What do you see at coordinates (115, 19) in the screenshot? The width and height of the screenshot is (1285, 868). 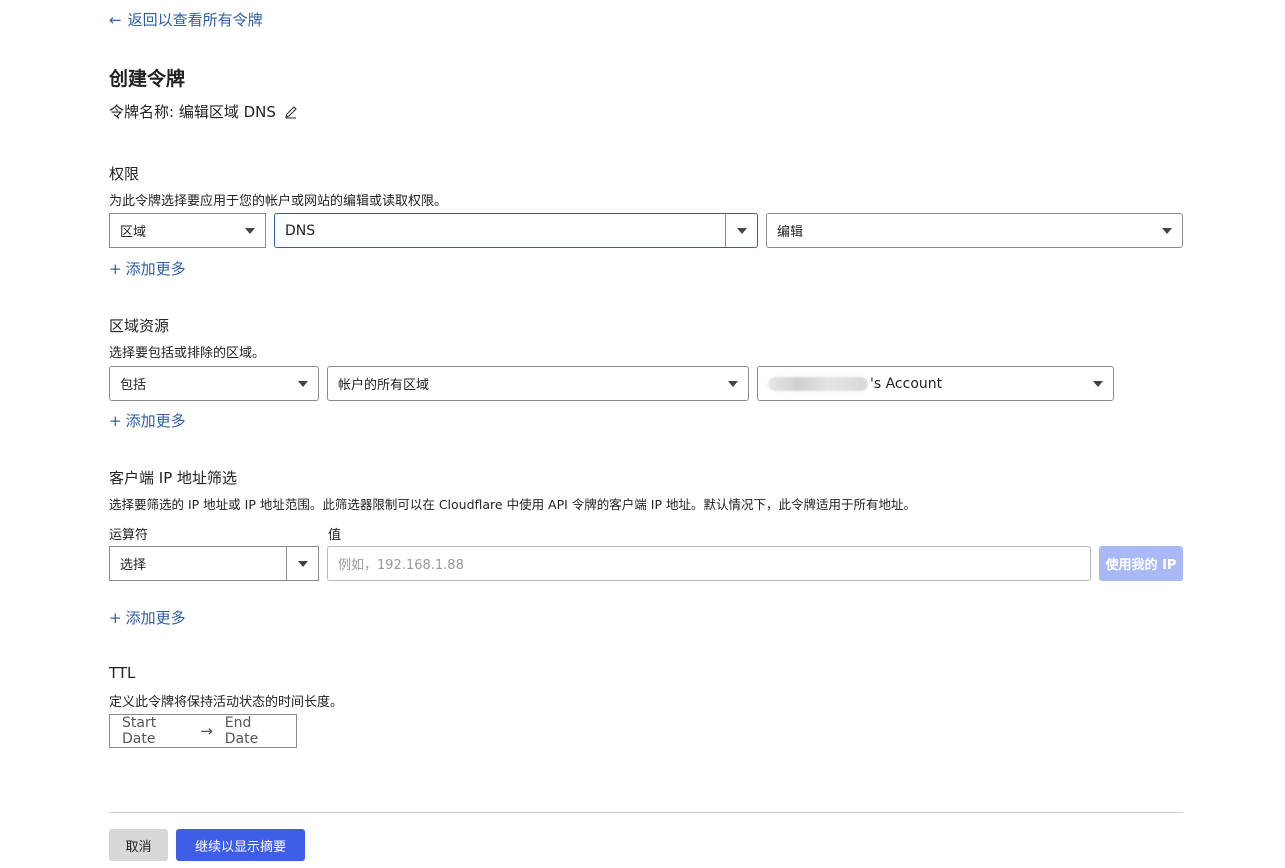 I see `arrow-left-icon: ←` at bounding box center [115, 19].